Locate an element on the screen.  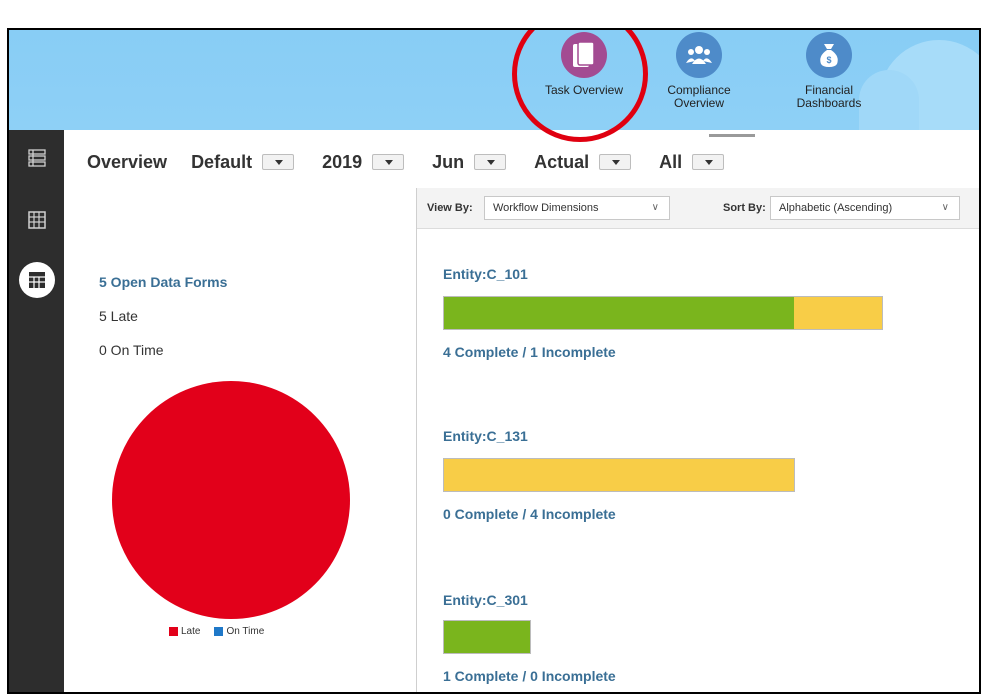
carousel-indicator is located at coordinates (732, 135).